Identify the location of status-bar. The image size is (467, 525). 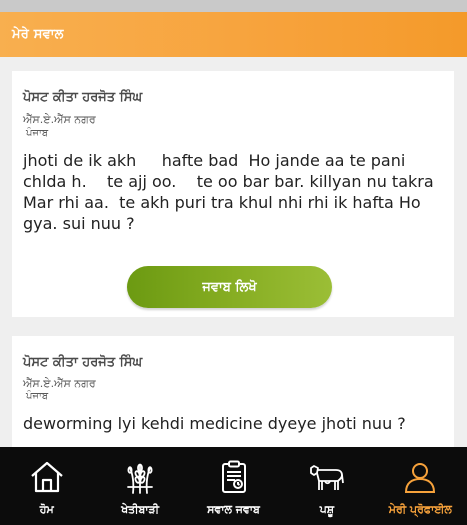
(233, 6).